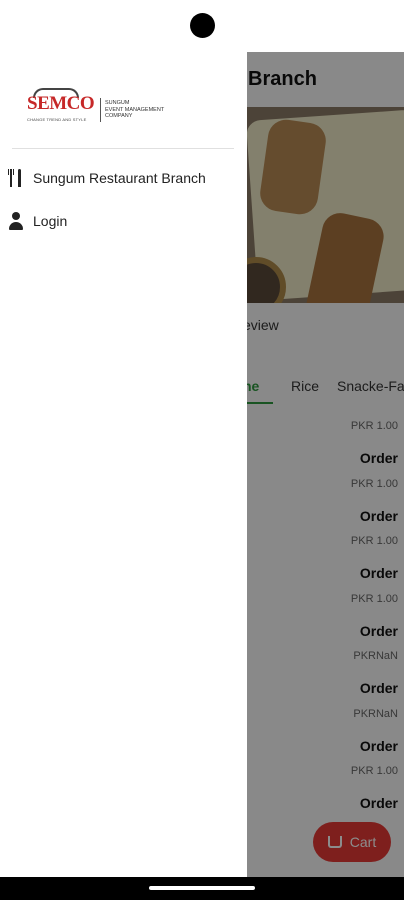 Image resolution: width=404 pixels, height=900 pixels. What do you see at coordinates (16, 178) in the screenshot?
I see `fork-knife-icon` at bounding box center [16, 178].